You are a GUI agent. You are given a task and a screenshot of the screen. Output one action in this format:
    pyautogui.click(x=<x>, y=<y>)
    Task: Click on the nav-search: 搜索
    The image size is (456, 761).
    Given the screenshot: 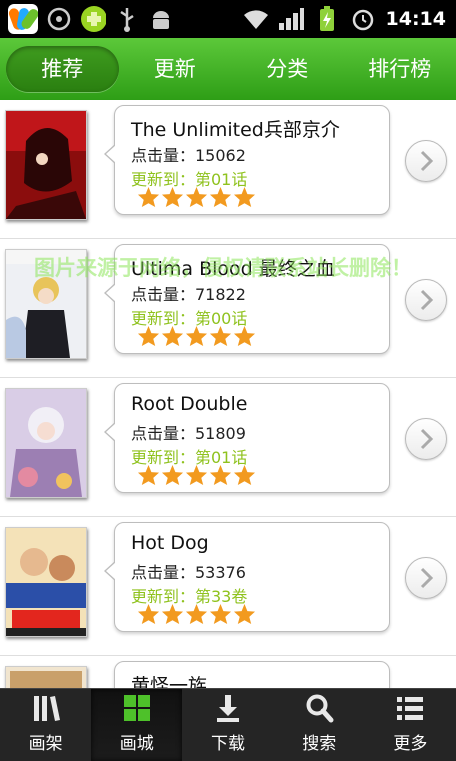 What is the action you would take?
    pyautogui.click(x=319, y=725)
    